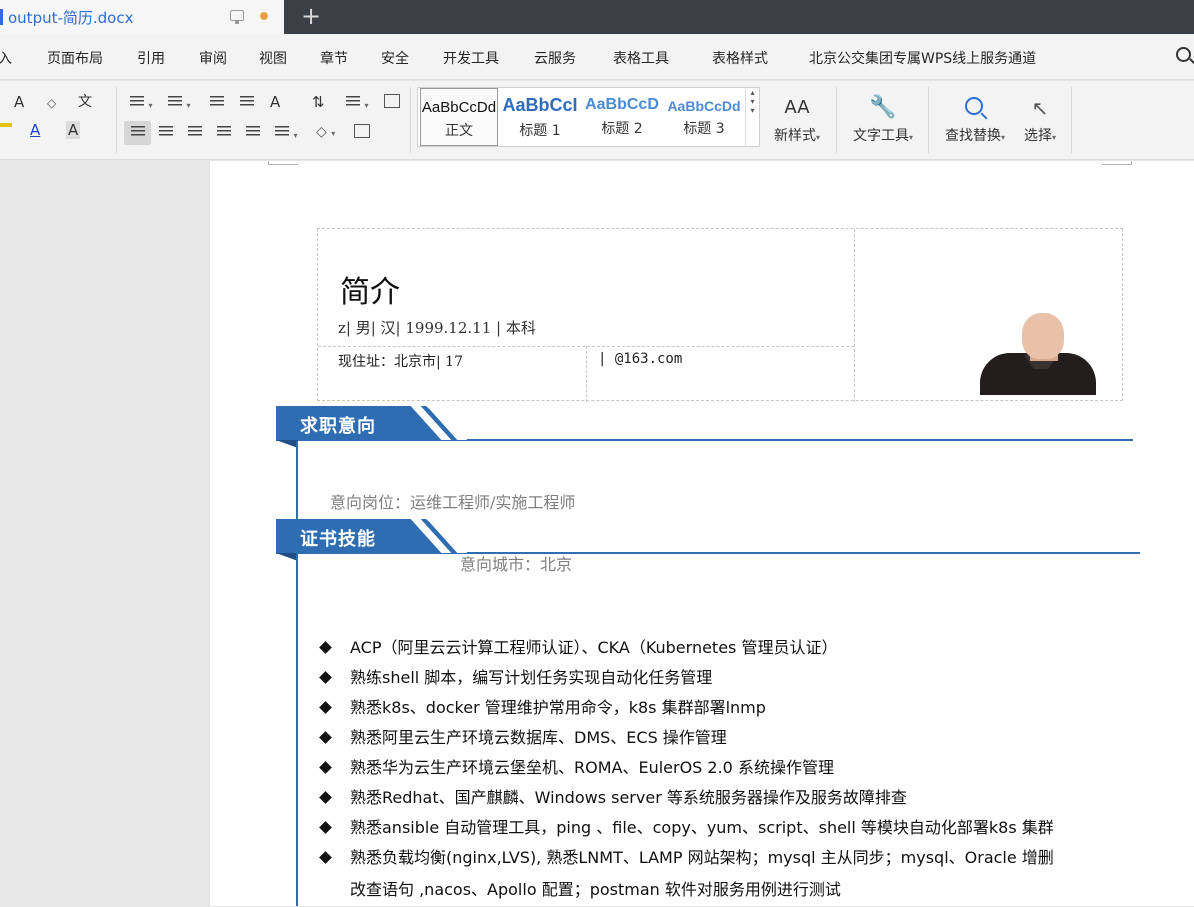 The height and width of the screenshot is (907, 1194). What do you see at coordinates (137, 133) in the screenshot?
I see `align-left-button` at bounding box center [137, 133].